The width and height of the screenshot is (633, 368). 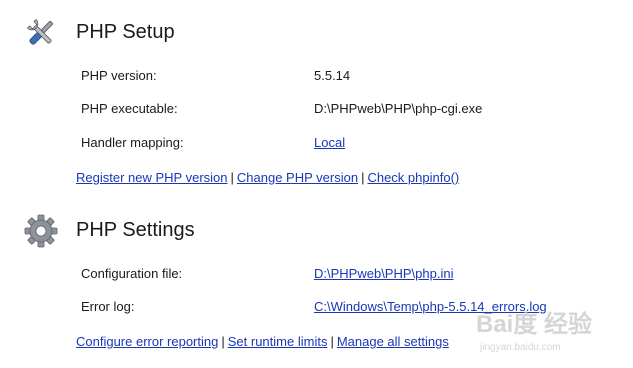 What do you see at coordinates (398, 108) in the screenshot?
I see `php-executable-value: D:\PHPweb\PHP\php-cgi.exe` at bounding box center [398, 108].